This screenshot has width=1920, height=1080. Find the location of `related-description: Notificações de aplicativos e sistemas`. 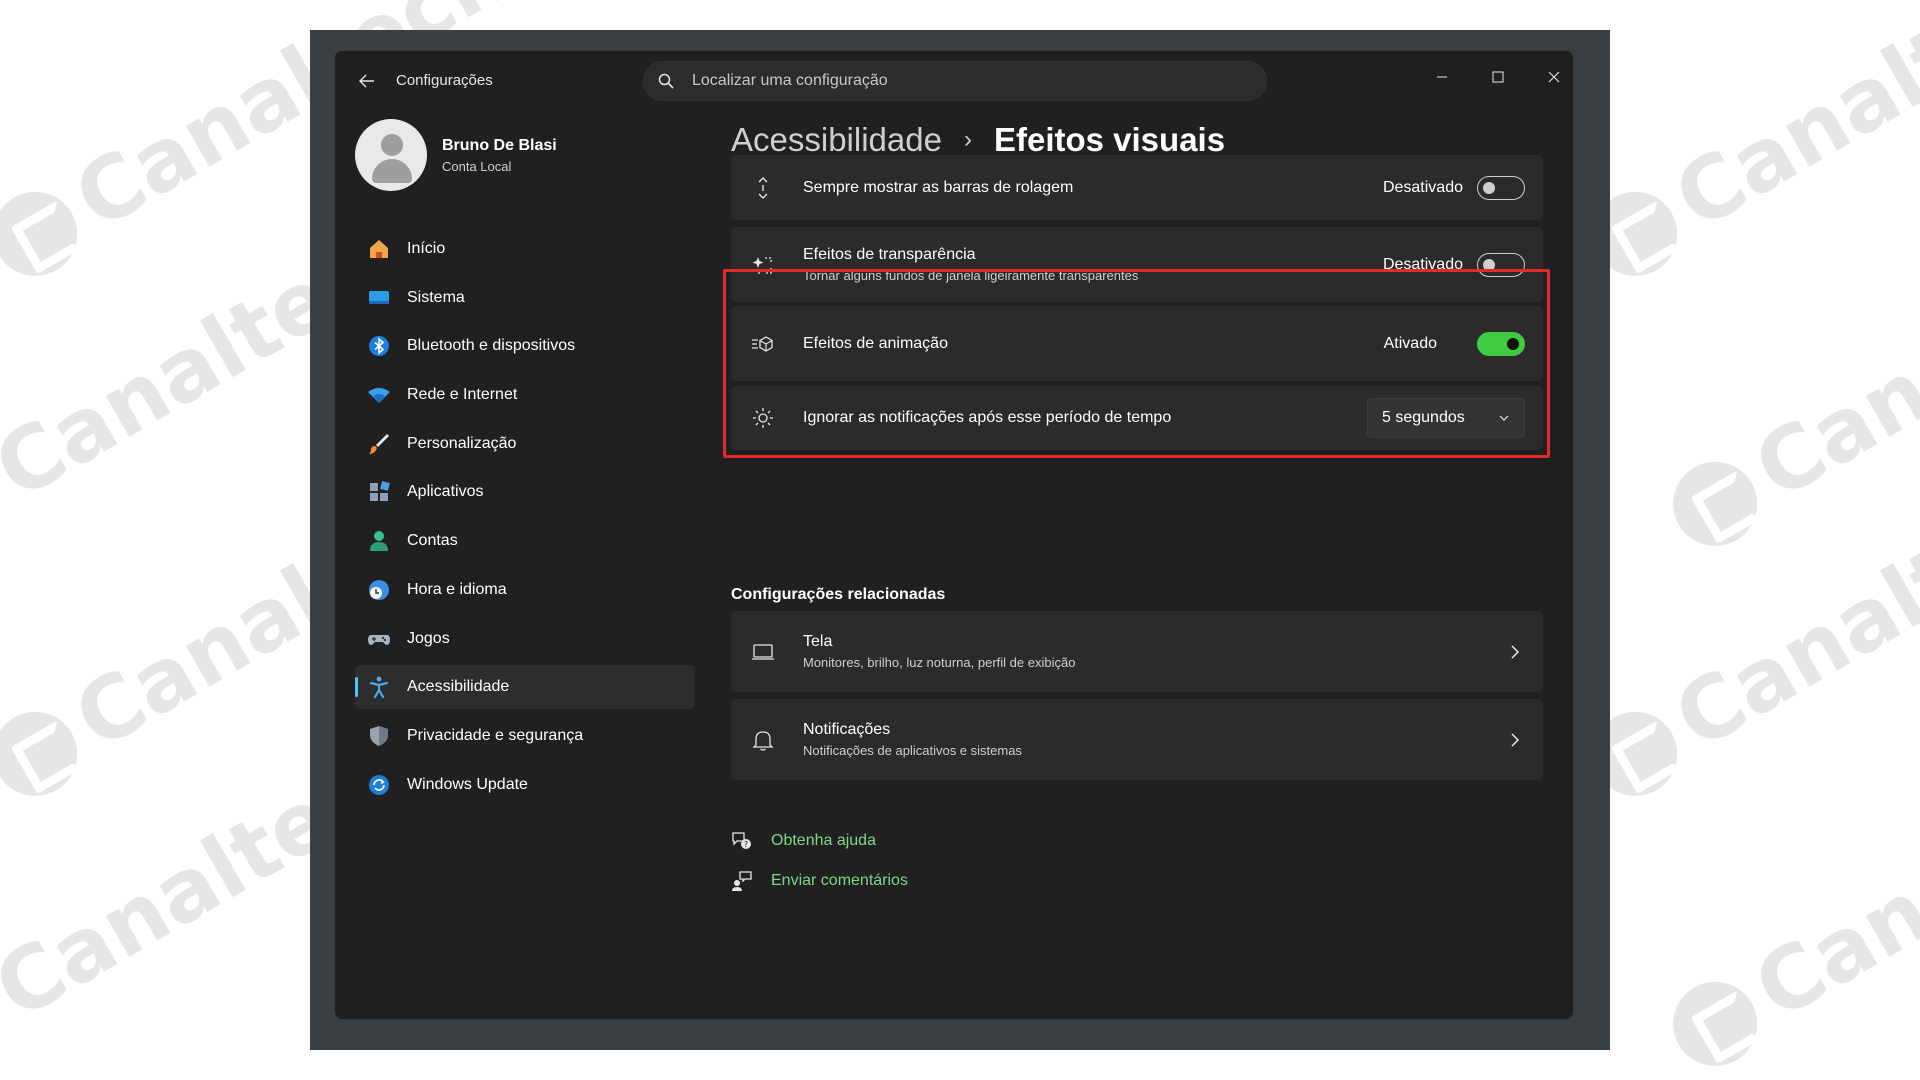

related-description: Notificações de aplicativos e sistemas is located at coordinates (912, 750).